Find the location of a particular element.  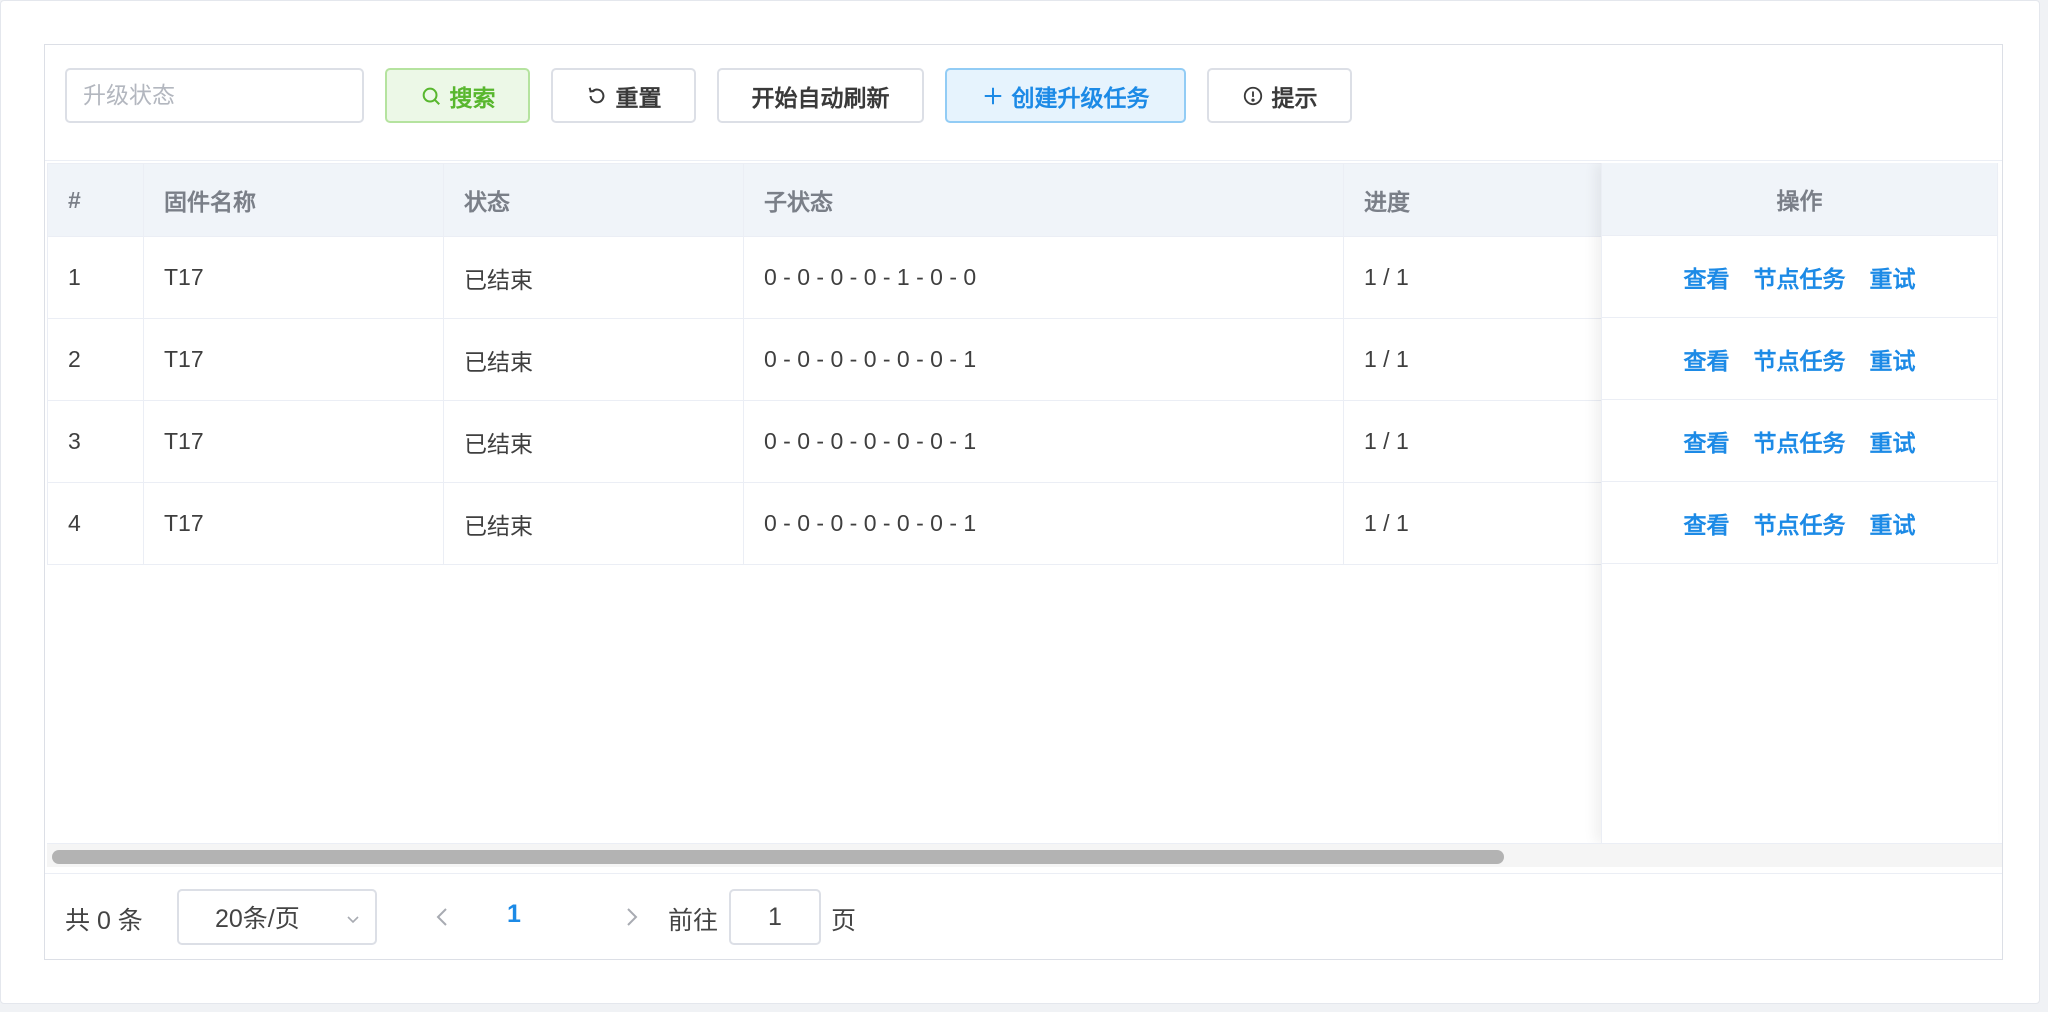

cell-index: 2 is located at coordinates (95, 359).